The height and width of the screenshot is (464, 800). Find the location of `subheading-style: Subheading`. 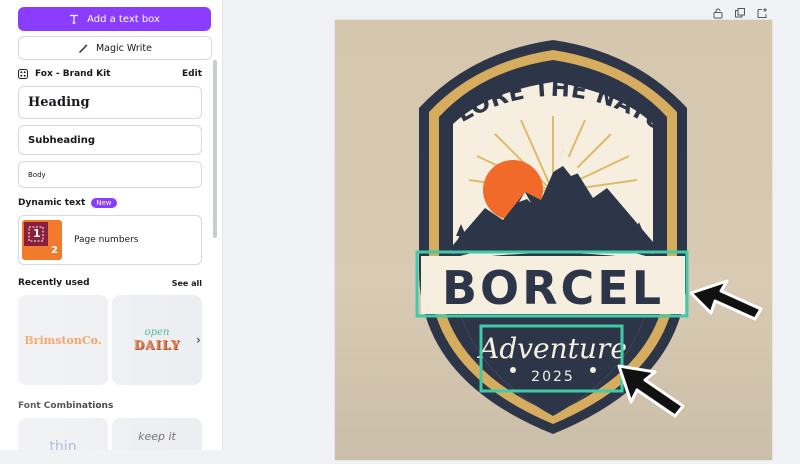

subheading-style: Subheading is located at coordinates (110, 140).